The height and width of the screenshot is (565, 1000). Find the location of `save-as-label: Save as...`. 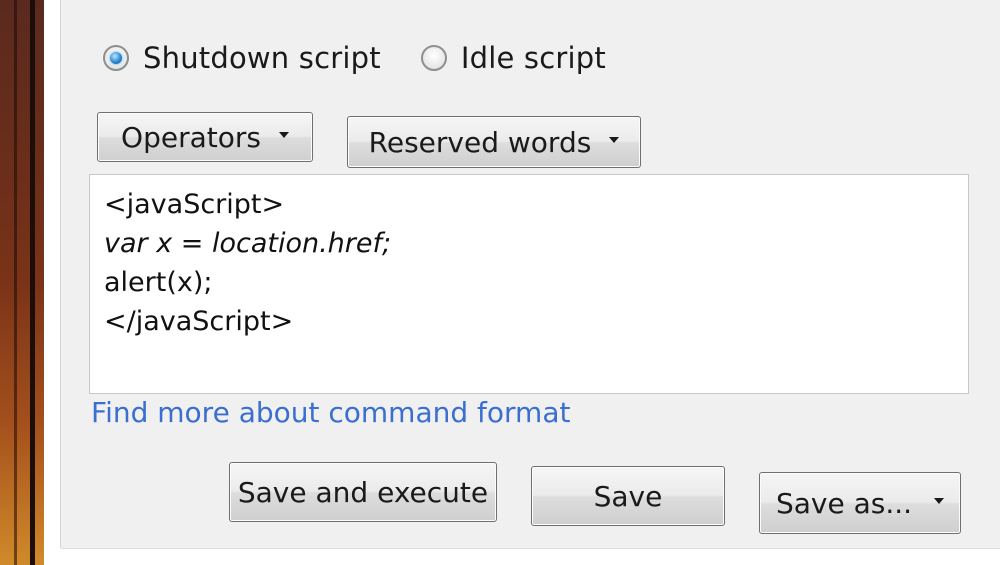

save-as-label: Save as... is located at coordinates (844, 503).